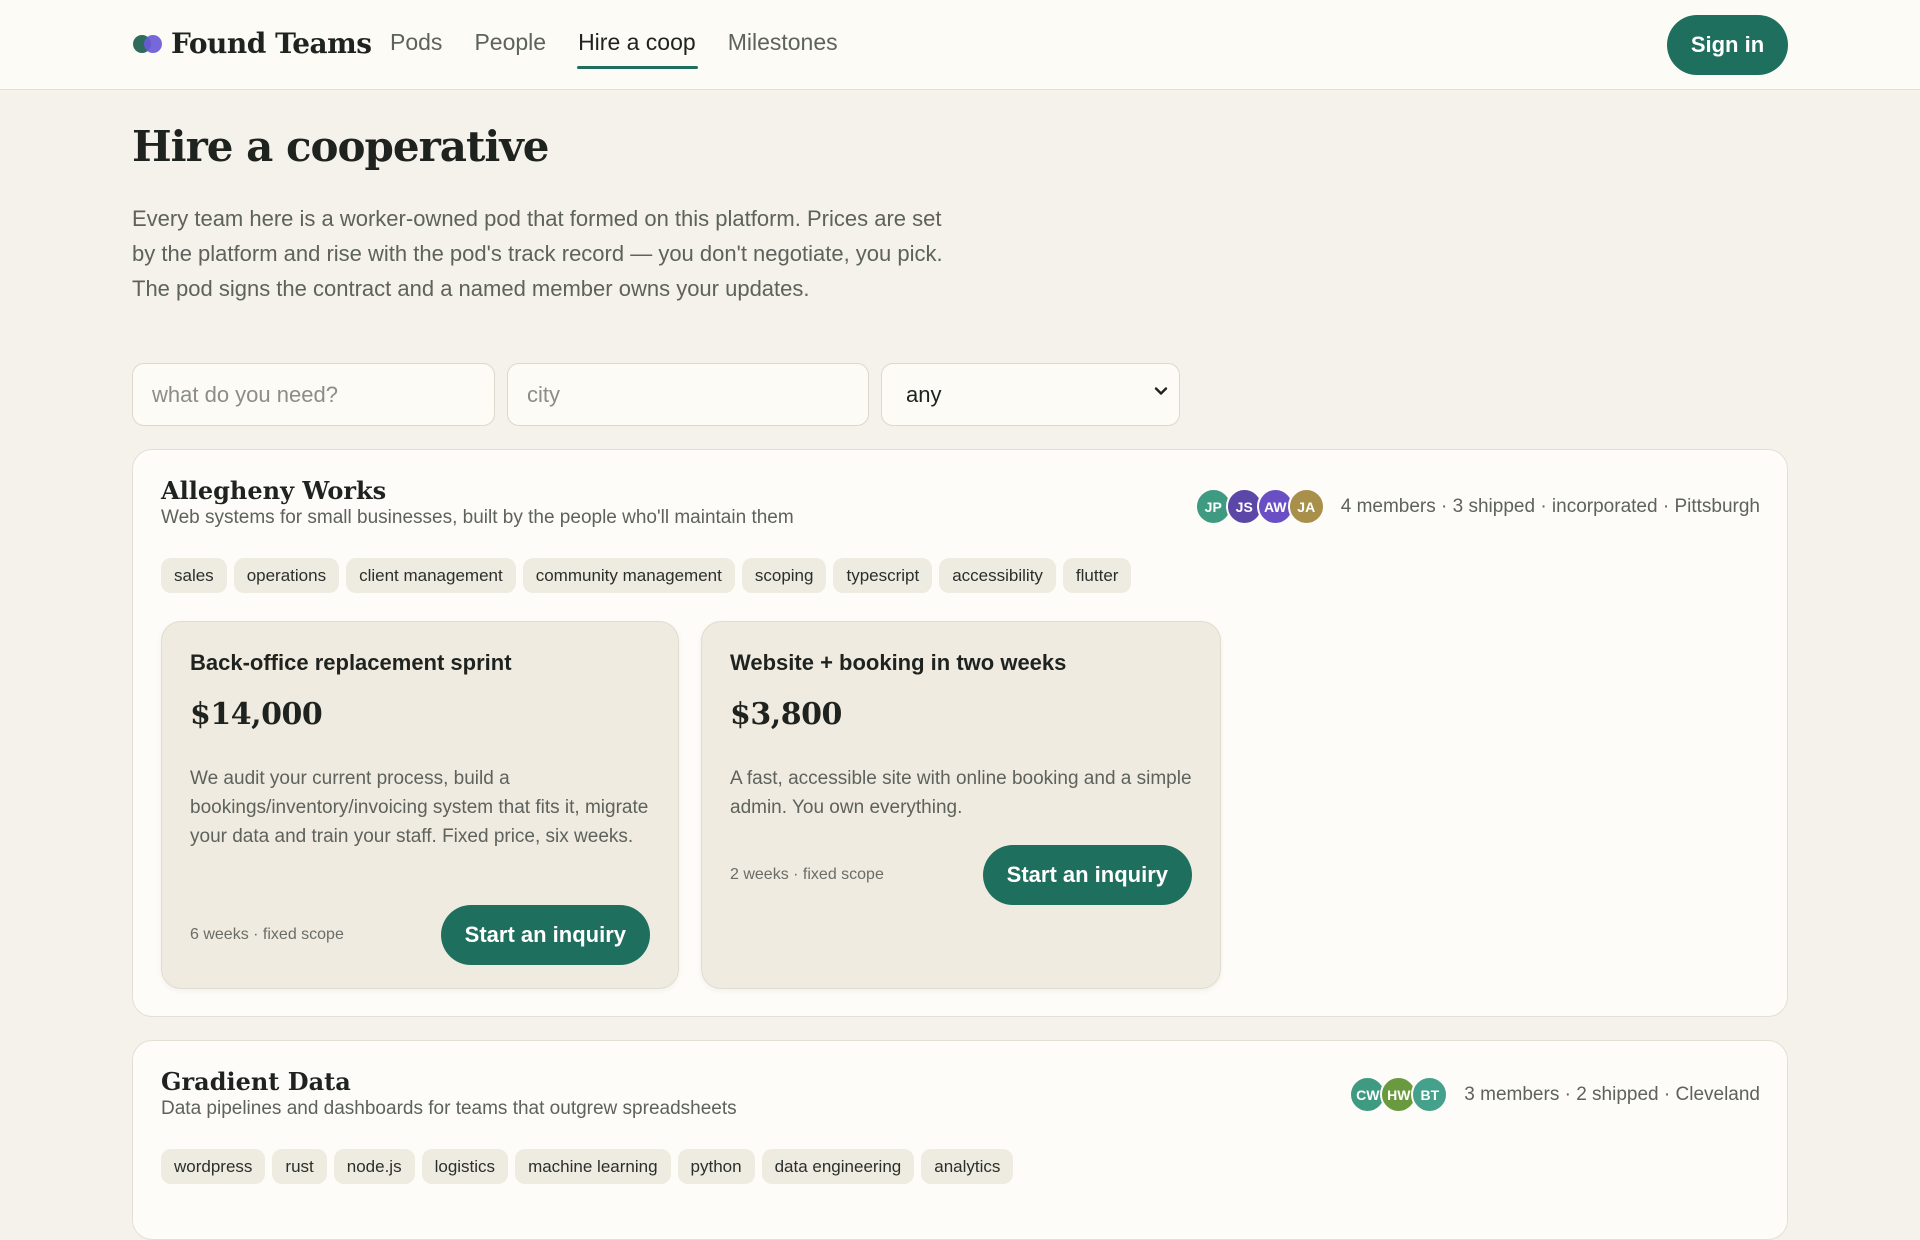 The width and height of the screenshot is (1920, 1240). I want to click on offer-price: $3,800, so click(786, 714).